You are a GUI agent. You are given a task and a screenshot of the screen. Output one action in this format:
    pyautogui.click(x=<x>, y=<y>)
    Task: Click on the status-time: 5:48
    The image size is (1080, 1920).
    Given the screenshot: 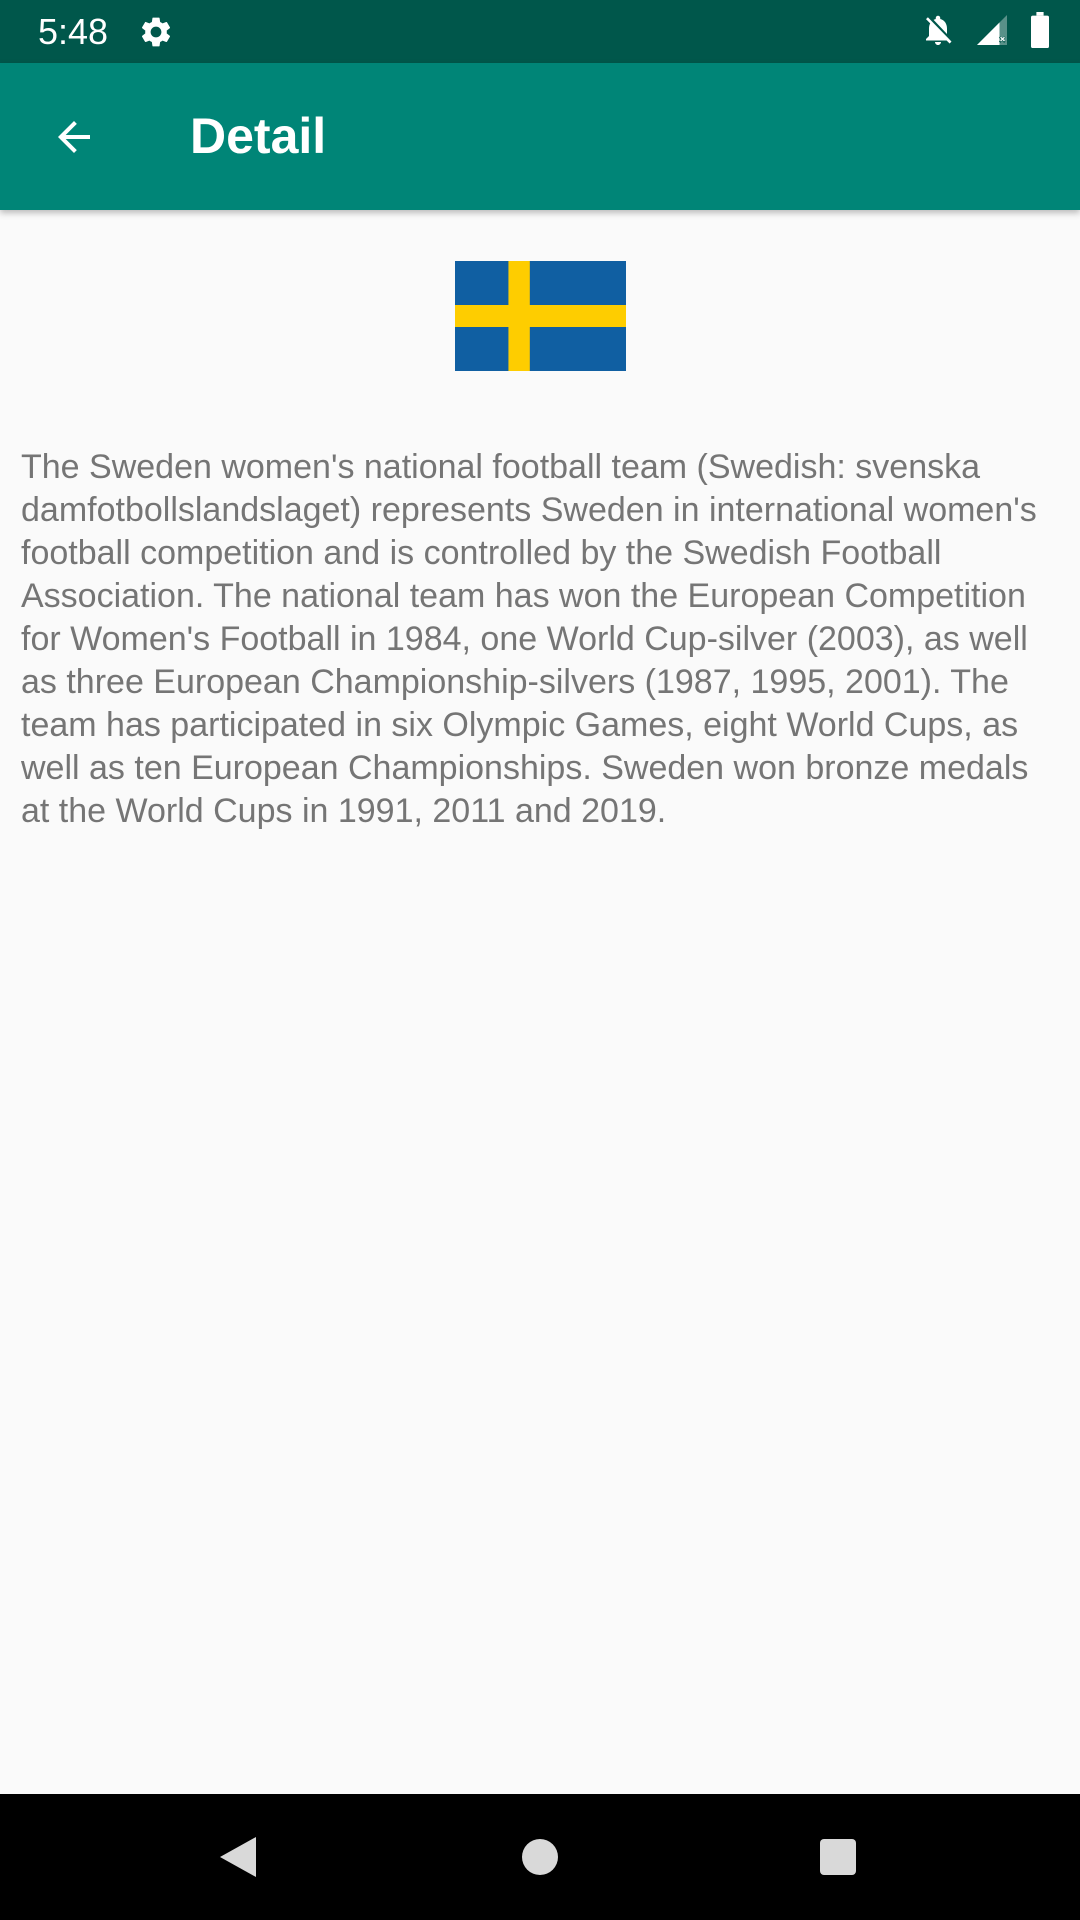 What is the action you would take?
    pyautogui.click(x=73, y=31)
    